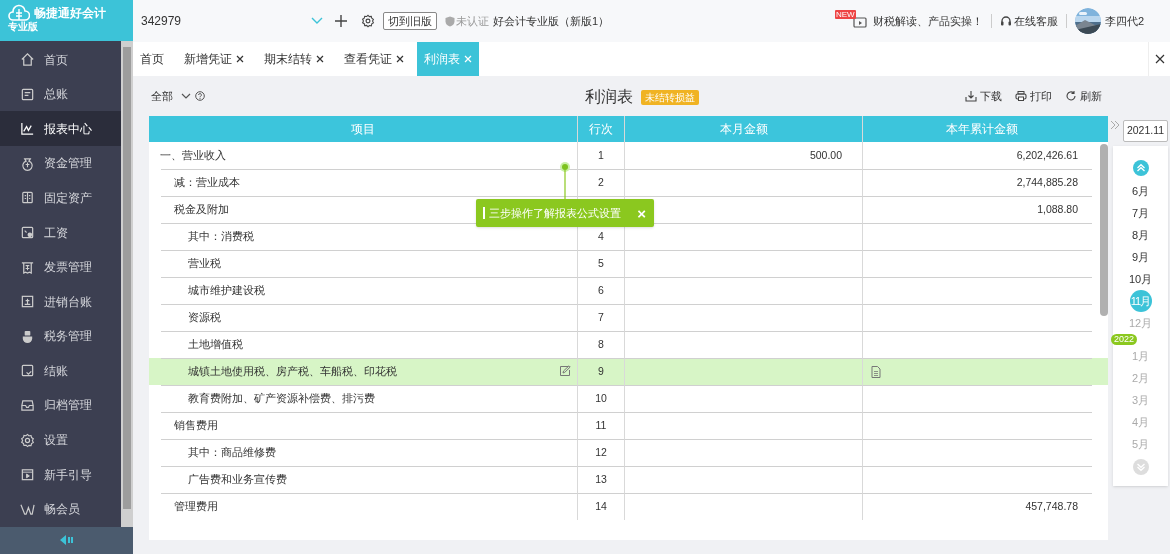  Describe the element at coordinates (845, 14) in the screenshot. I see `new-badge: NEW` at that location.